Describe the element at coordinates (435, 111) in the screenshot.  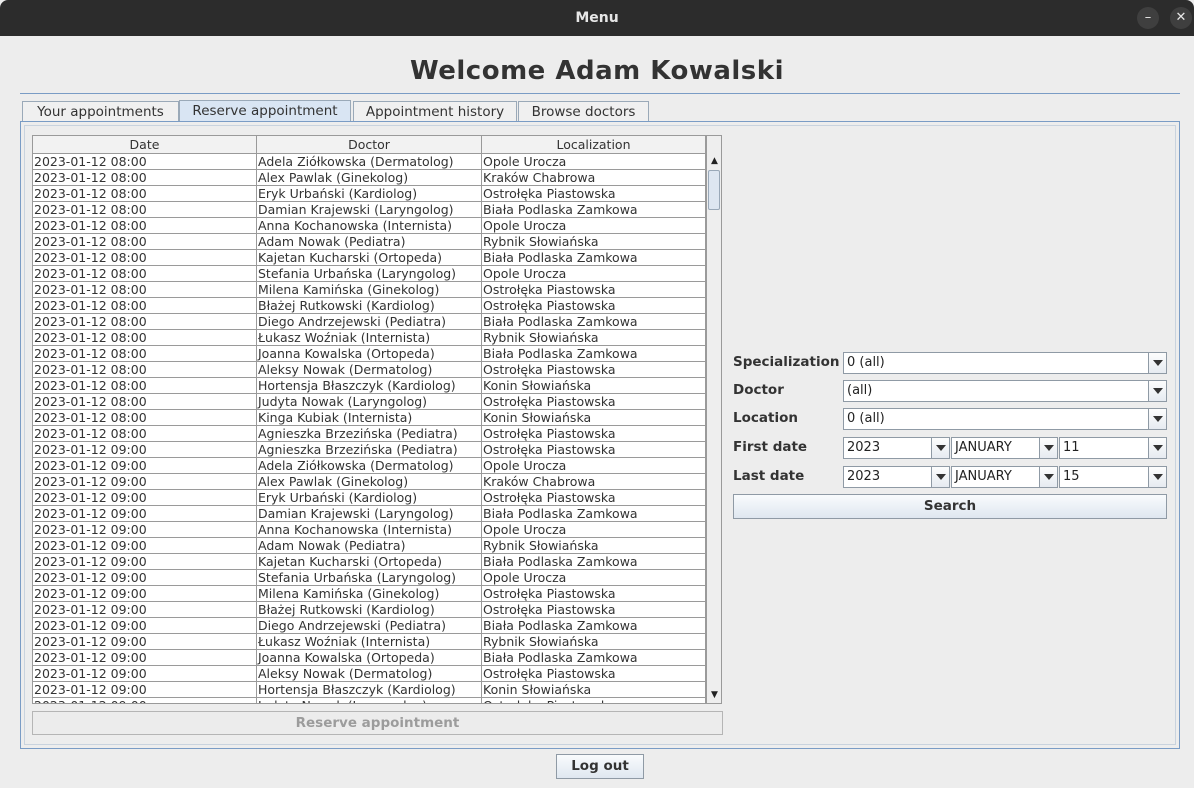
I see `tab-appointment-history: Appointment history` at that location.